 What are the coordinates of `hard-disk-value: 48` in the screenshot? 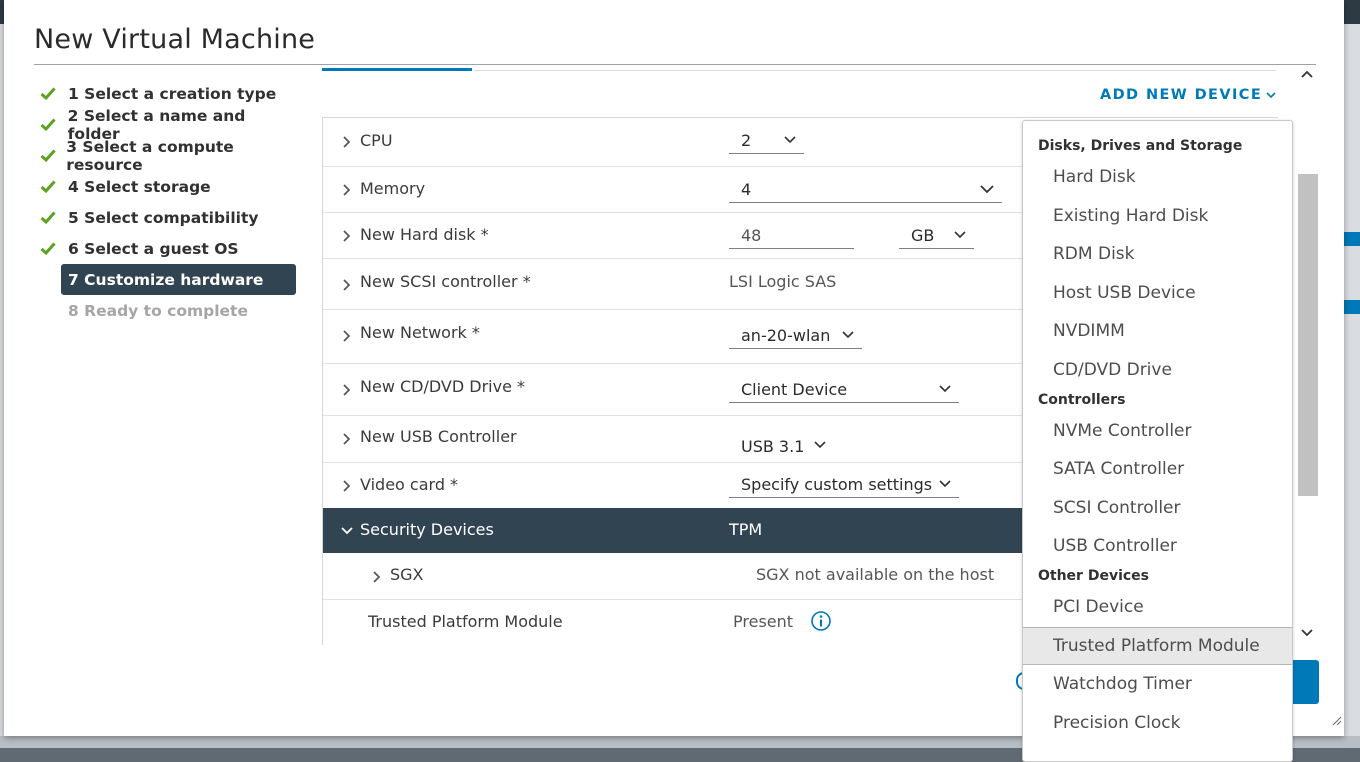 It's located at (751, 235).